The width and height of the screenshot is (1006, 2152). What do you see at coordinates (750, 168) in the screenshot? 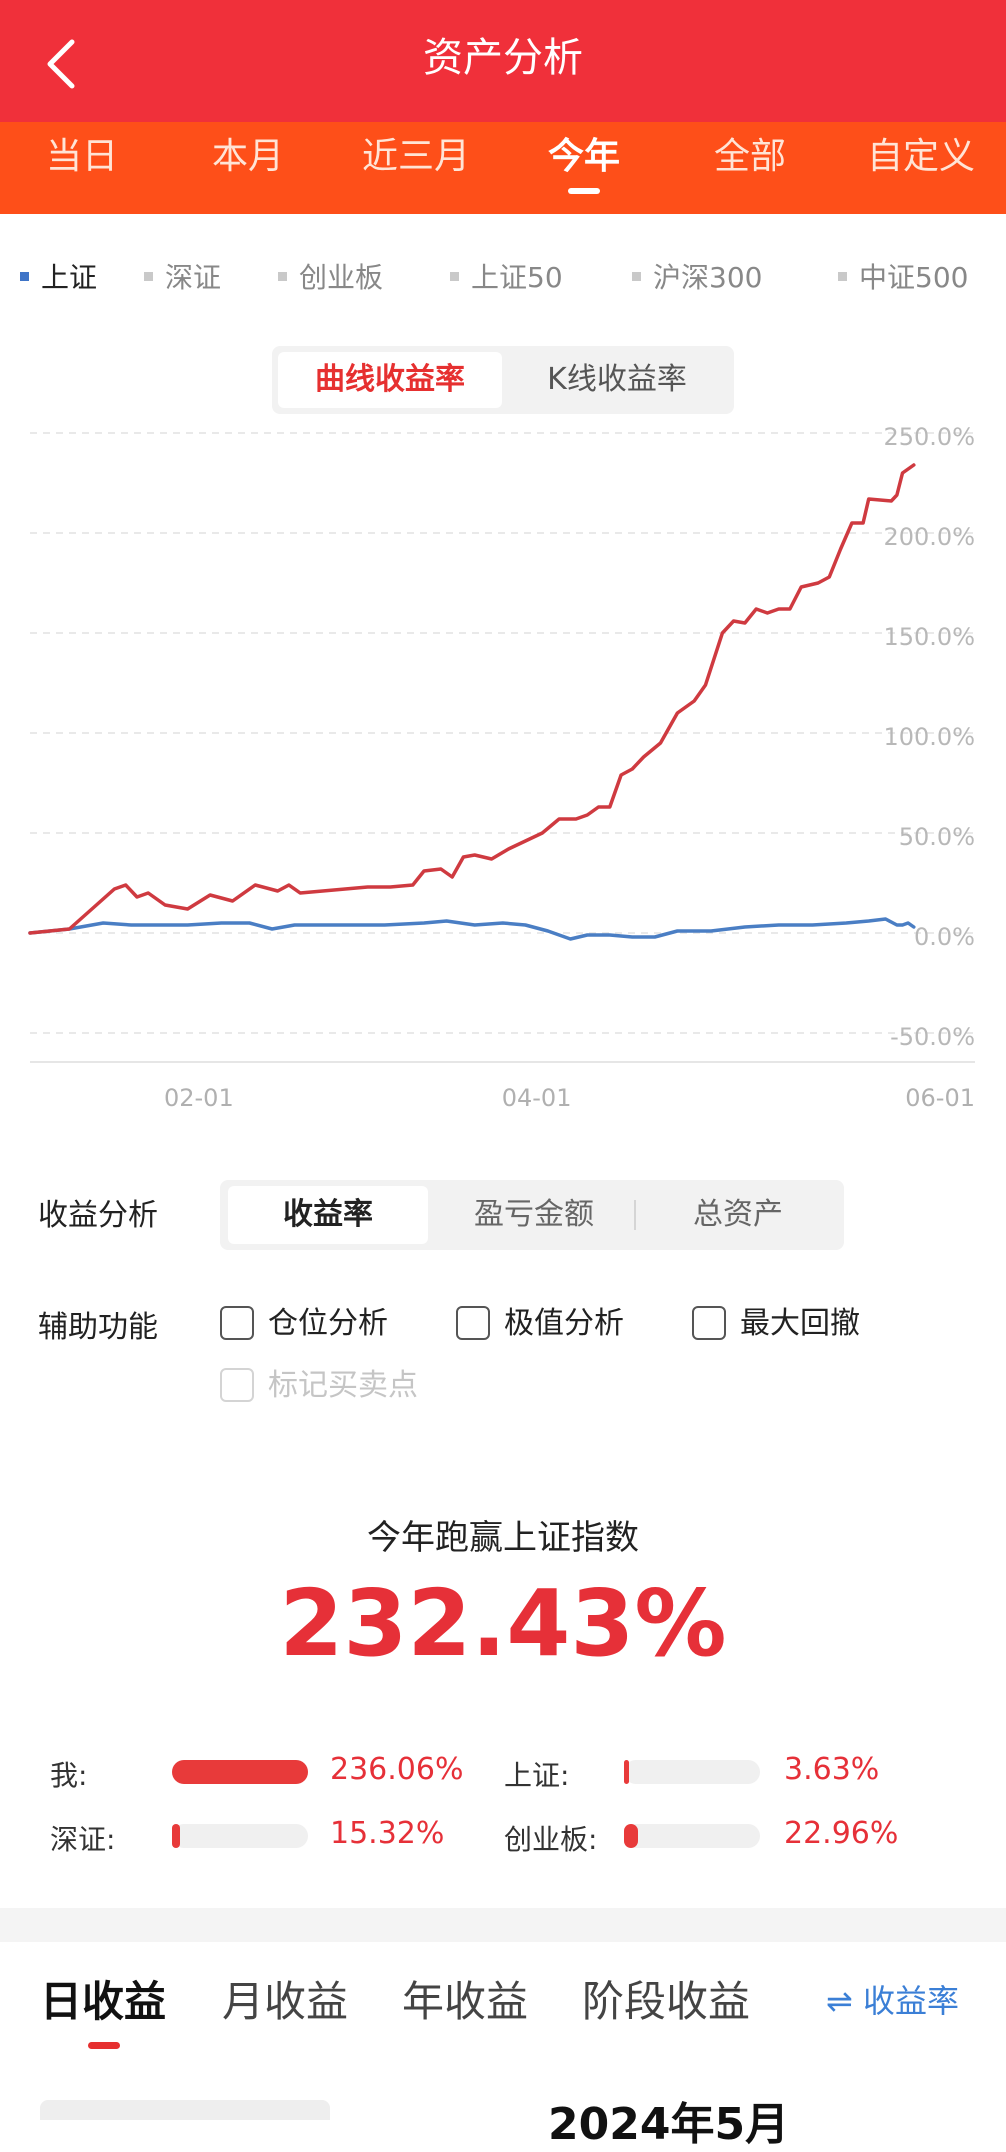
I see `tab-all: 全部` at bounding box center [750, 168].